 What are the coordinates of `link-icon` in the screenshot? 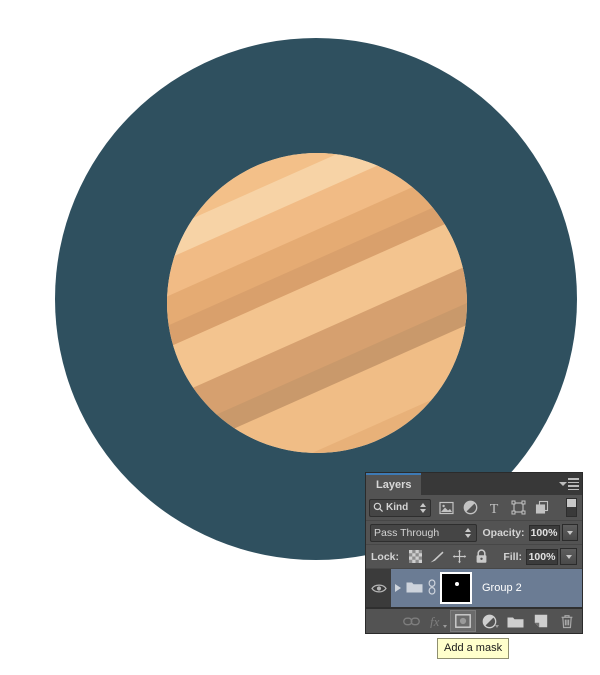 It's located at (432, 588).